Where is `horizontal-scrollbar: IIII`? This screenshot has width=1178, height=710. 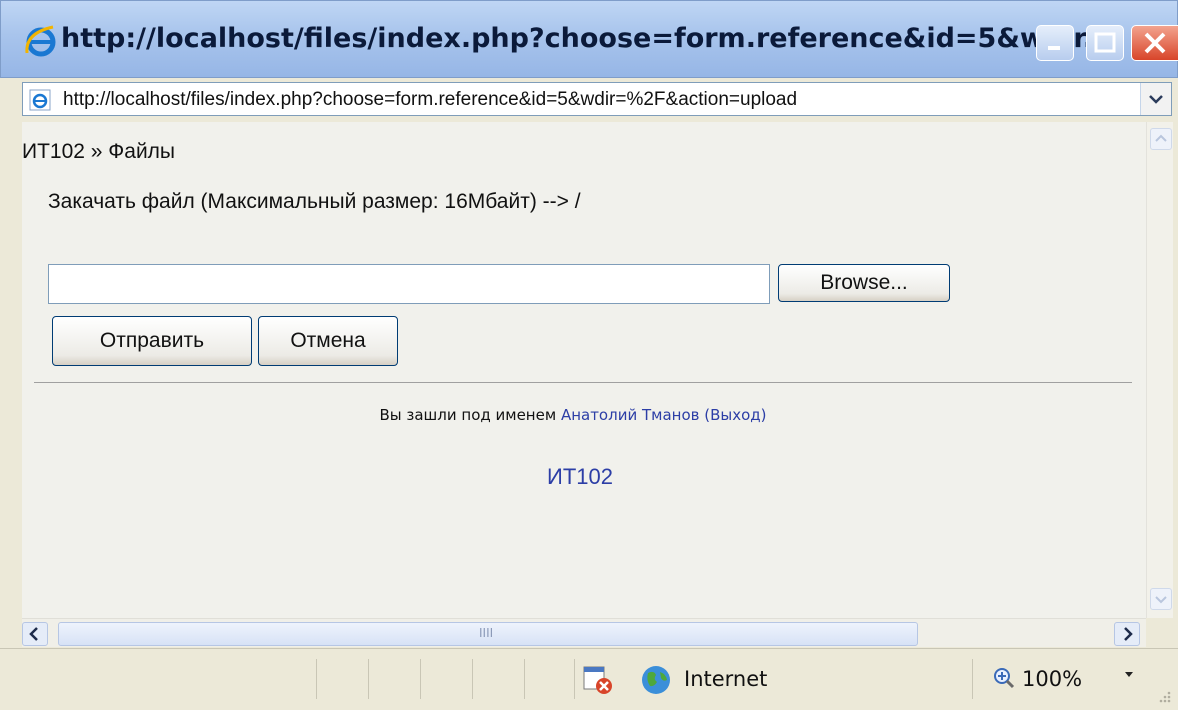
horizontal-scrollbar: IIII is located at coordinates (584, 632).